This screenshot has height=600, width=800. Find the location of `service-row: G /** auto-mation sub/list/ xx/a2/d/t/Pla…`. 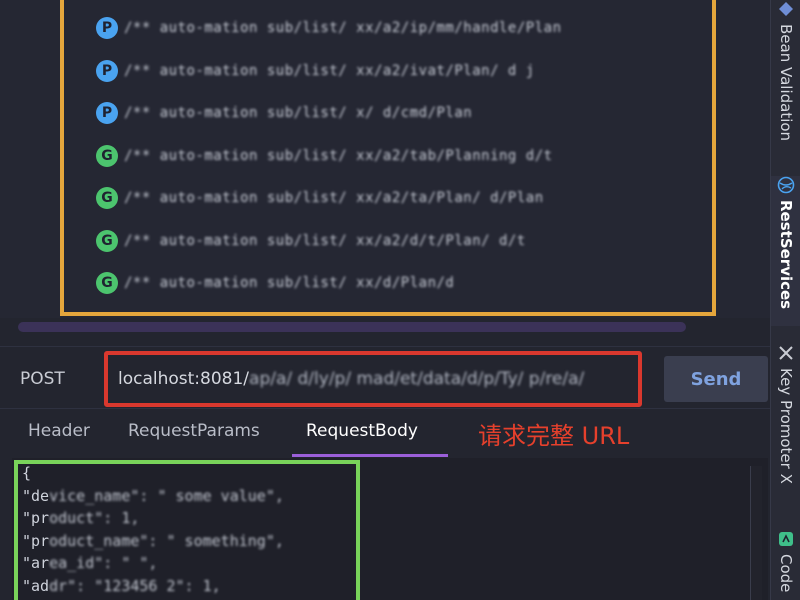

service-row: G /** auto-mation sub/list/ xx/a2/d/t/Pla… is located at coordinates (311, 241).